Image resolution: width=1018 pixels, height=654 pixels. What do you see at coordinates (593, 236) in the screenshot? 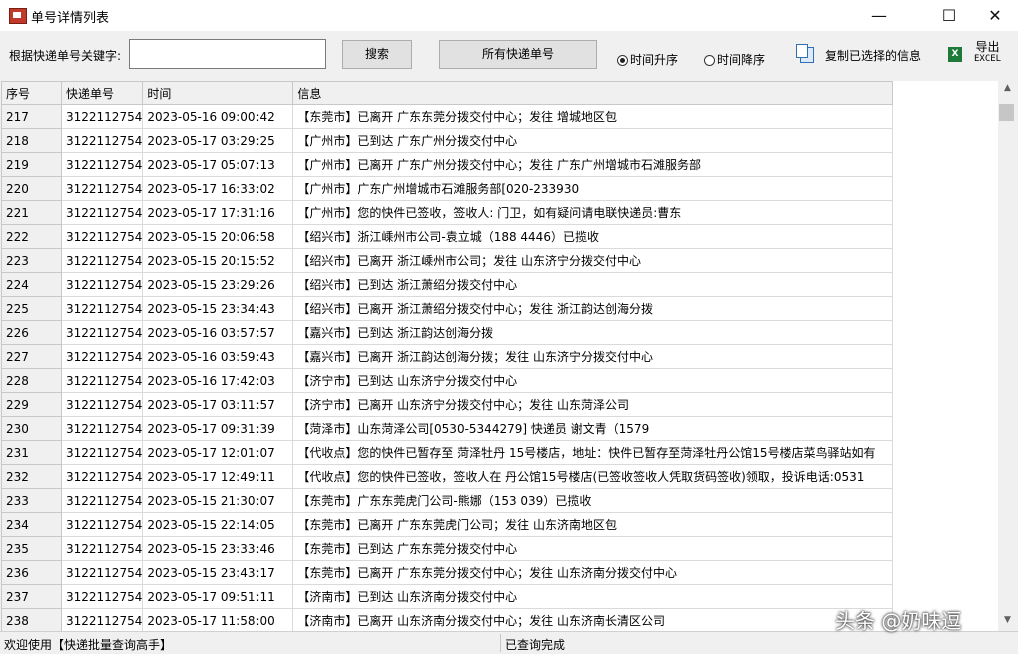
I see `cell-info: 【绍兴市】浙江嵊州市公司-袁立城（188 4446）已揽收` at bounding box center [593, 236].